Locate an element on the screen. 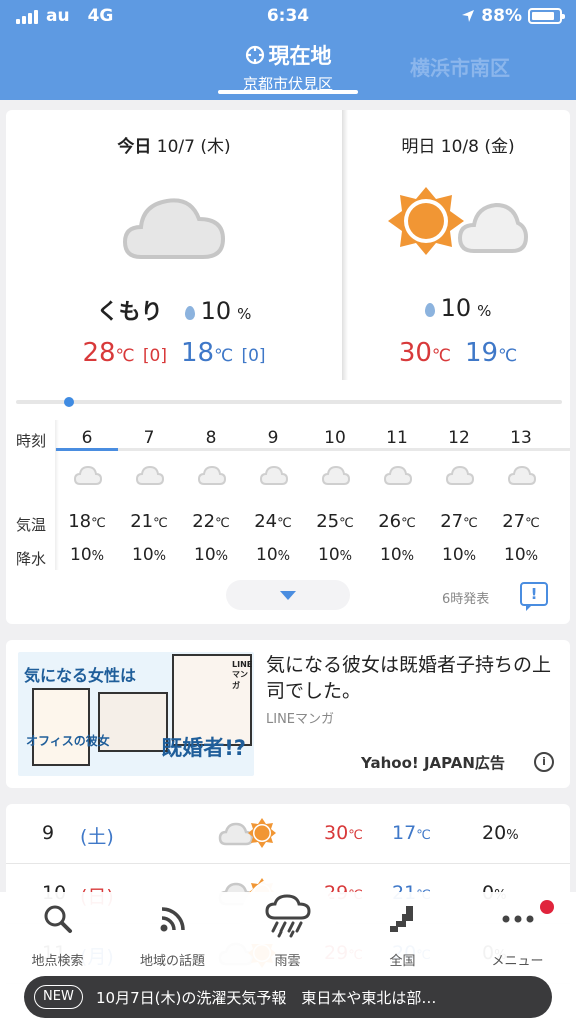  hour-label: 7 is located at coordinates (149, 438).